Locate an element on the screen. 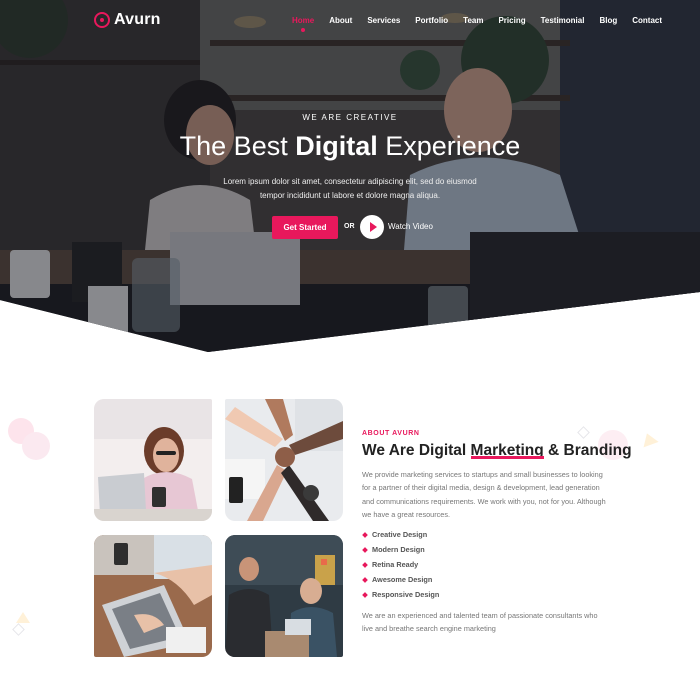  hero-eyebrow: WE ARE CREATIVE is located at coordinates (350, 117).